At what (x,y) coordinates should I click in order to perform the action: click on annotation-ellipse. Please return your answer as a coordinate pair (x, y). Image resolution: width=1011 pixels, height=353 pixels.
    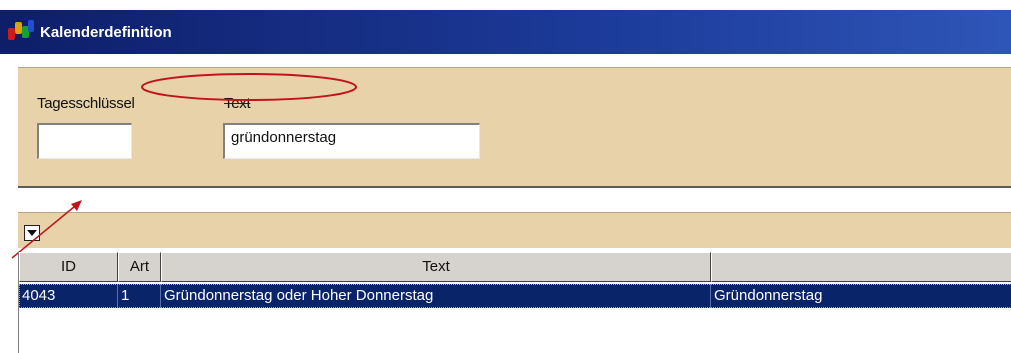
    Looking at the image, I should click on (249, 87).